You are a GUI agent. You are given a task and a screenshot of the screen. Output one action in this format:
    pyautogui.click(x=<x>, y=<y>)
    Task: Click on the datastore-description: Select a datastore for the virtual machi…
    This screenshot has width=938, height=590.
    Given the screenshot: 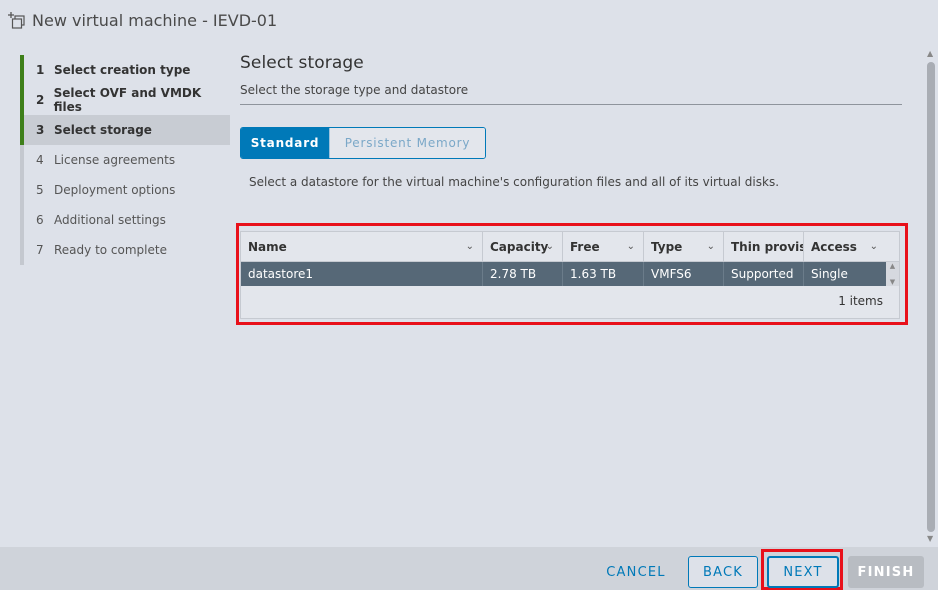 What is the action you would take?
    pyautogui.click(x=514, y=182)
    